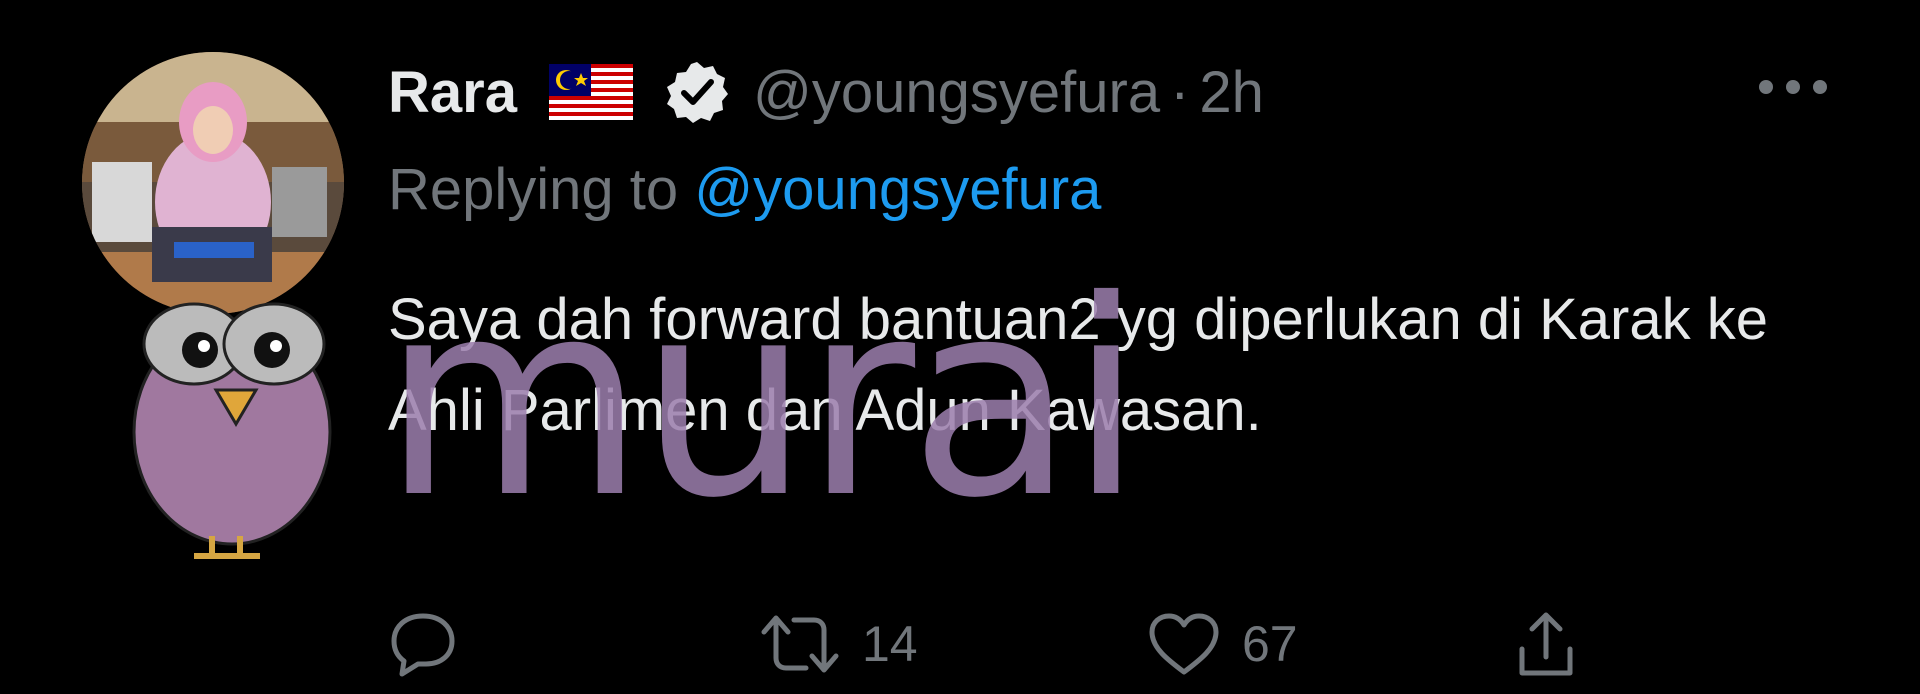 This screenshot has width=1920, height=694. I want to click on share-icon, so click(1546, 644).